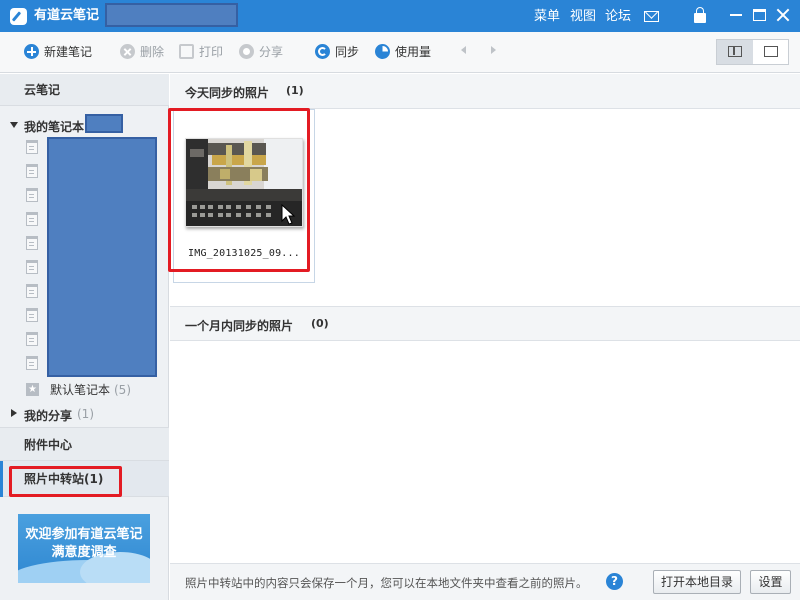  Describe the element at coordinates (485, 323) in the screenshot. I see `month-section-header: 一个月内同步的照片 (0)` at that location.